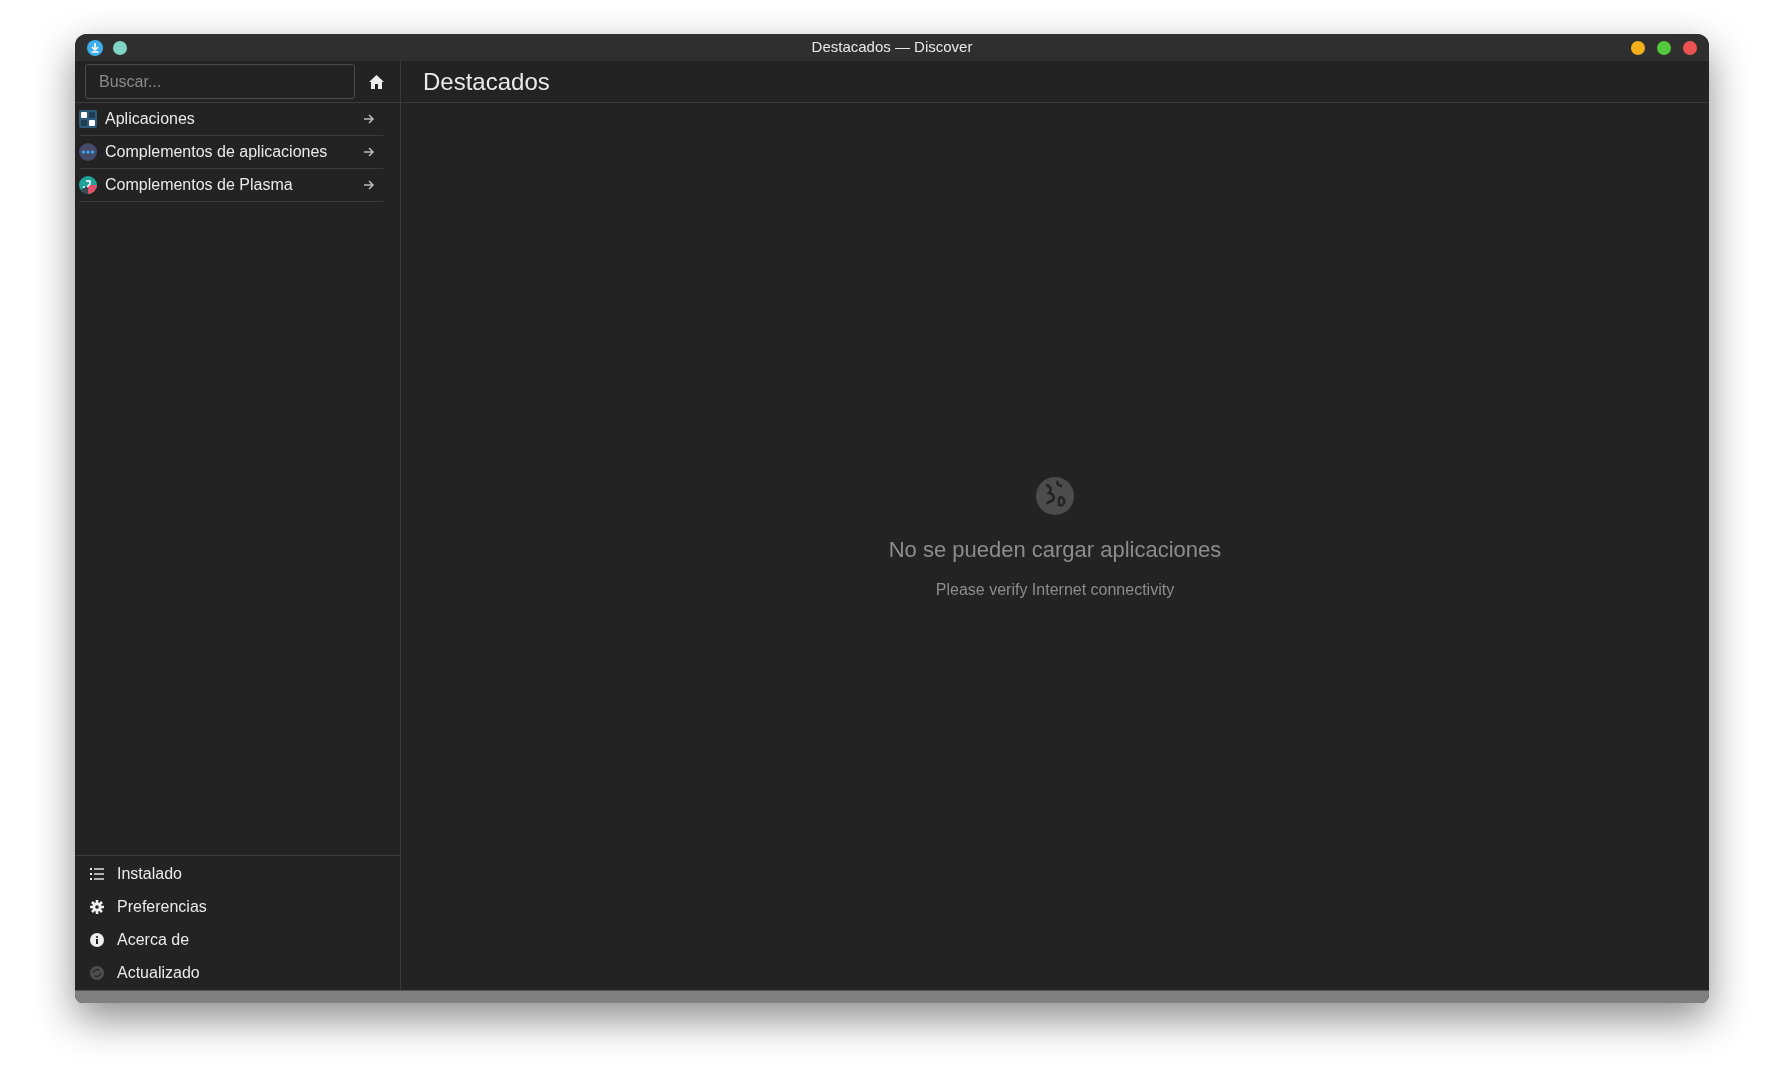 The height and width of the screenshot is (1089, 1784). What do you see at coordinates (231, 152) in the screenshot?
I see `category-item: Complementos de aplicaciones` at bounding box center [231, 152].